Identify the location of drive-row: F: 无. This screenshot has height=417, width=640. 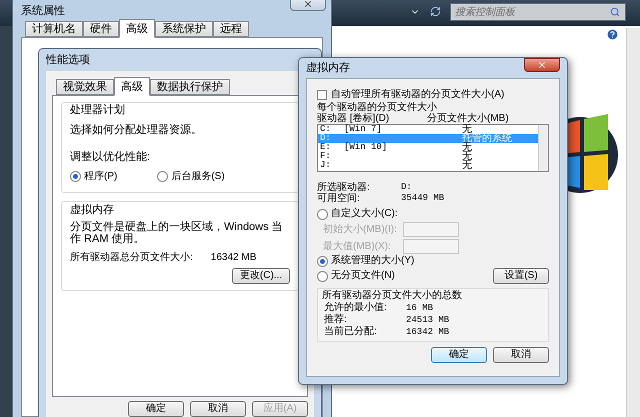
(428, 156).